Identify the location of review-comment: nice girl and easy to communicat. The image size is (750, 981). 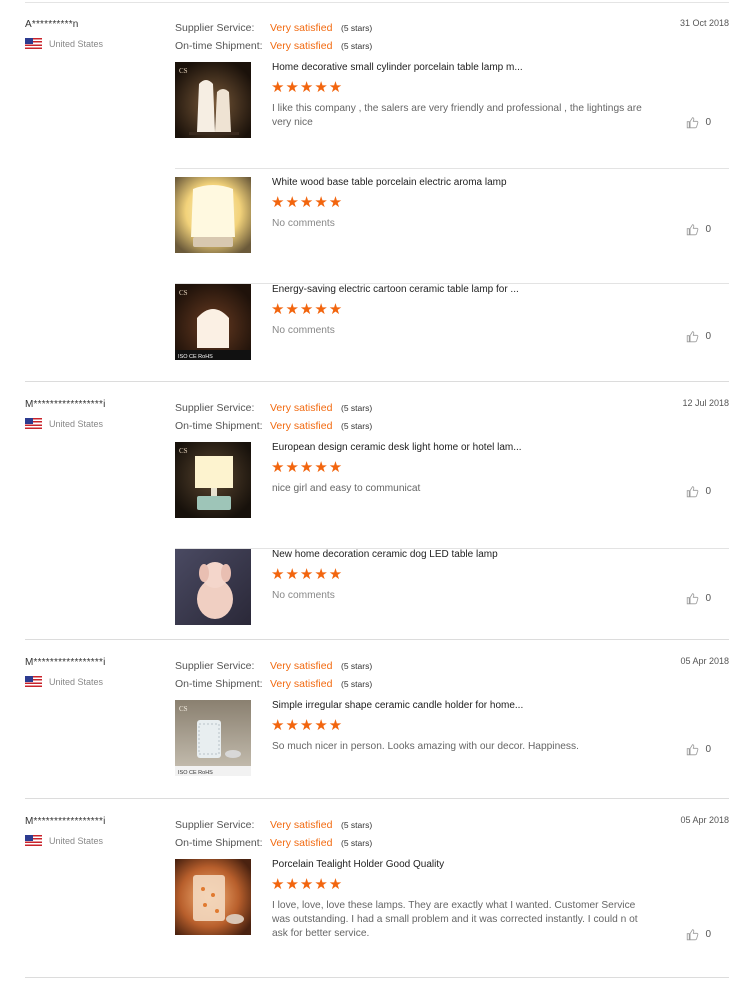
(346, 488).